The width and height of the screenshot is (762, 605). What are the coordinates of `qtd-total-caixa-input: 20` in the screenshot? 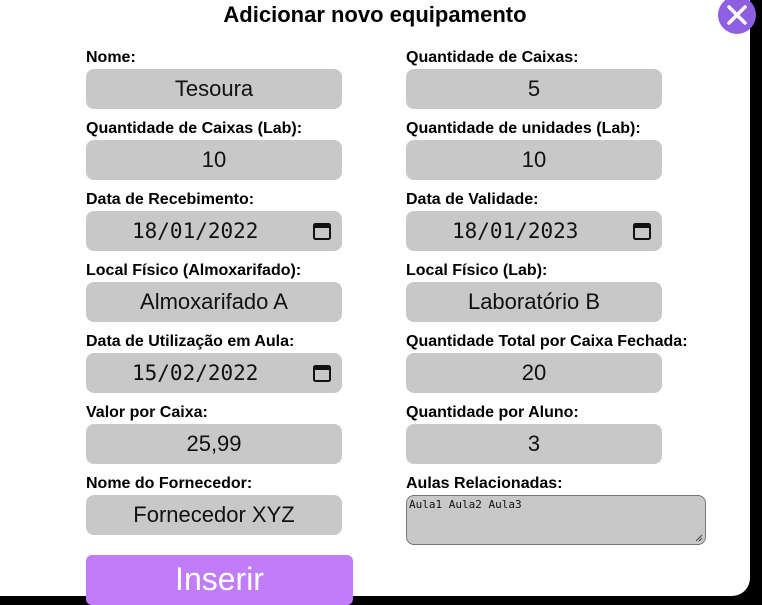 It's located at (534, 373).